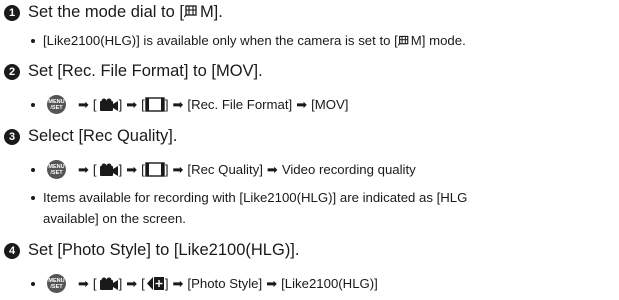 The height and width of the screenshot is (300, 619). I want to click on menu-item: [Rec Quality], so click(225, 169).